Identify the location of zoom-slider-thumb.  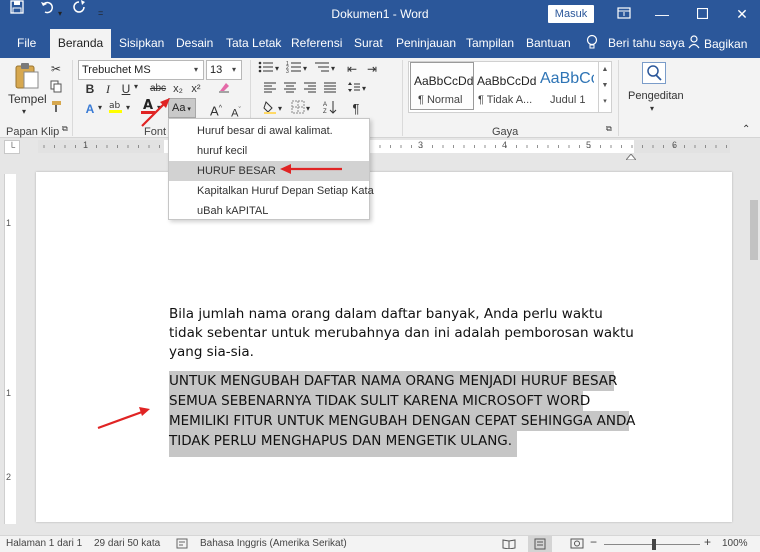
(654, 544).